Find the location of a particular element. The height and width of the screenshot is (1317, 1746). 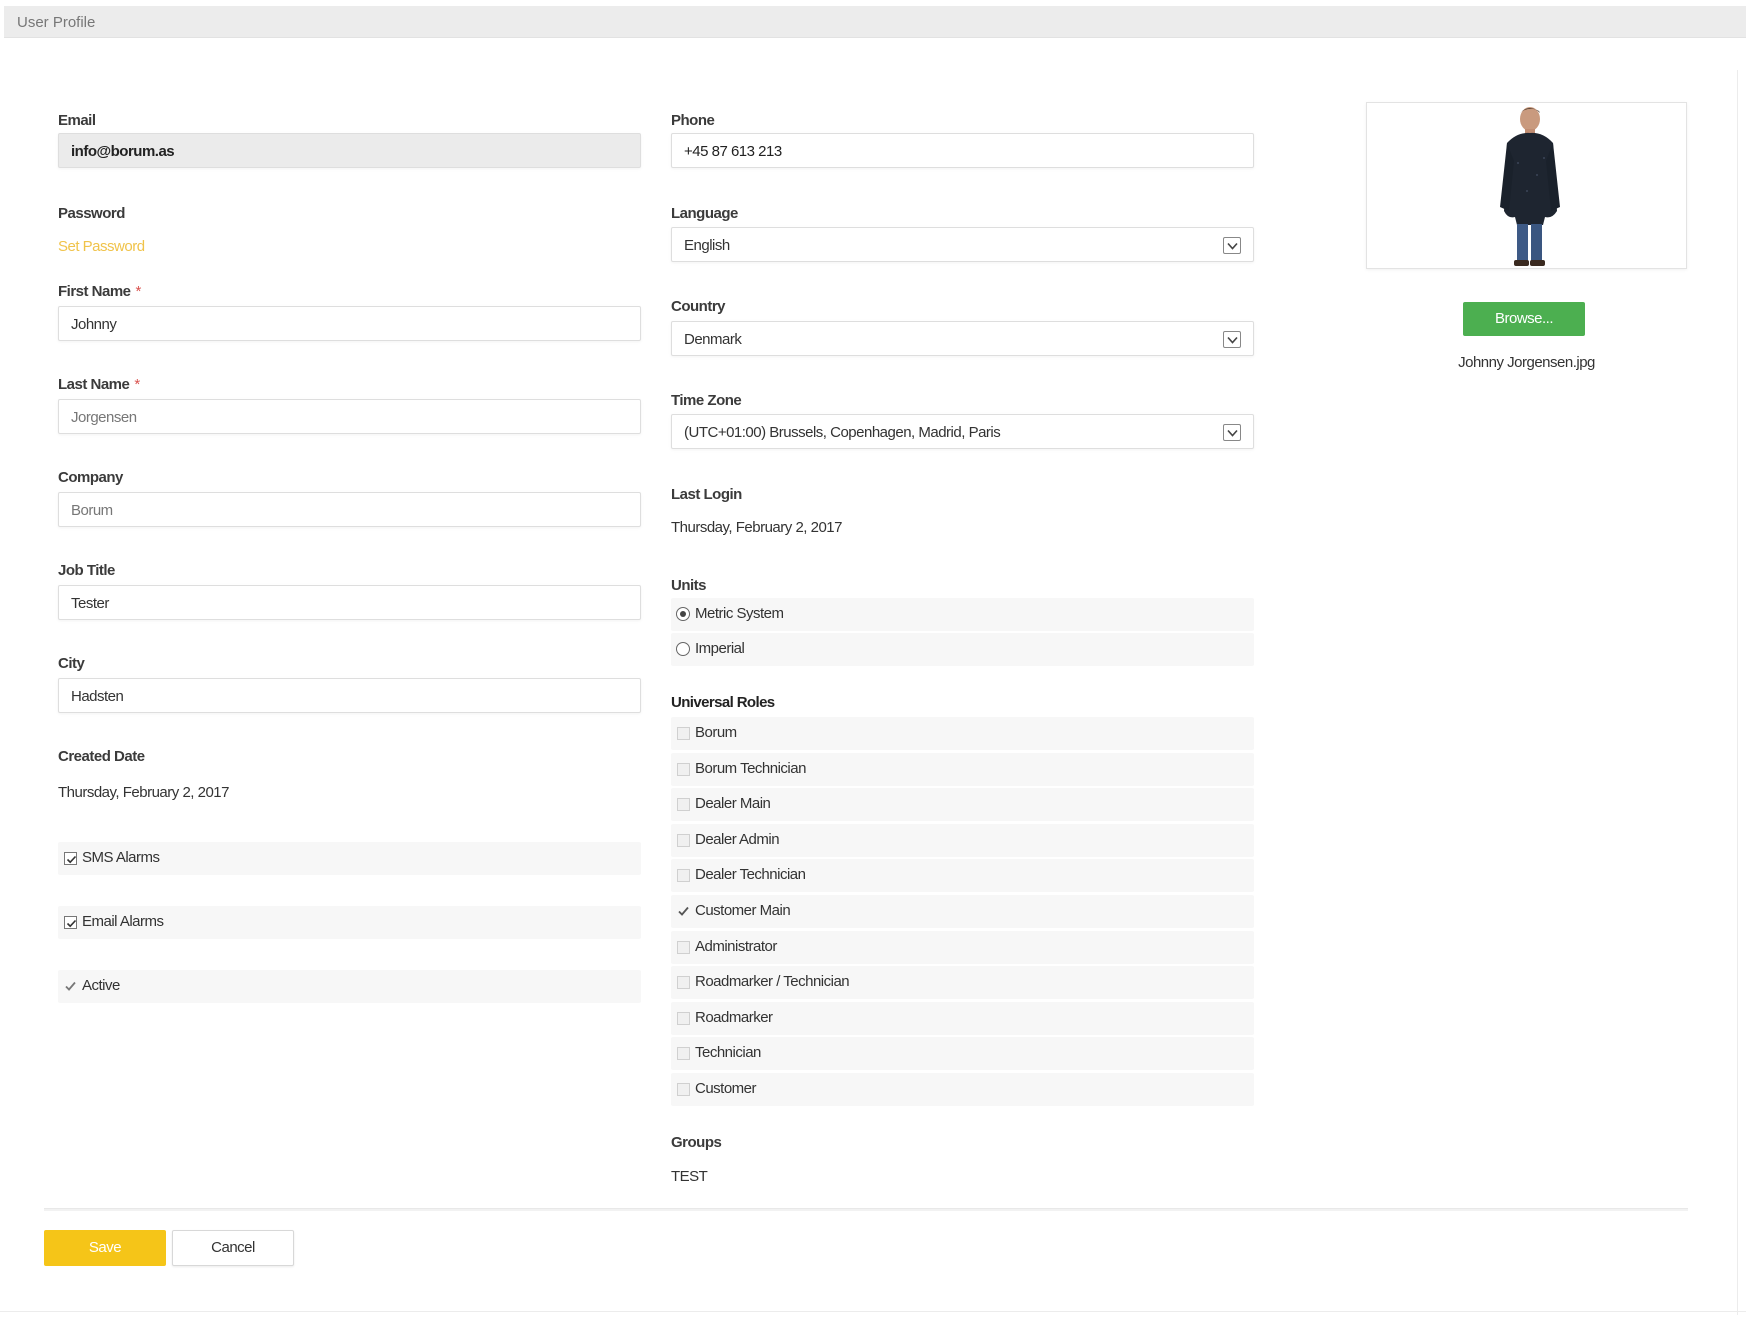

units-option-imperial: Imperial is located at coordinates (962, 649).